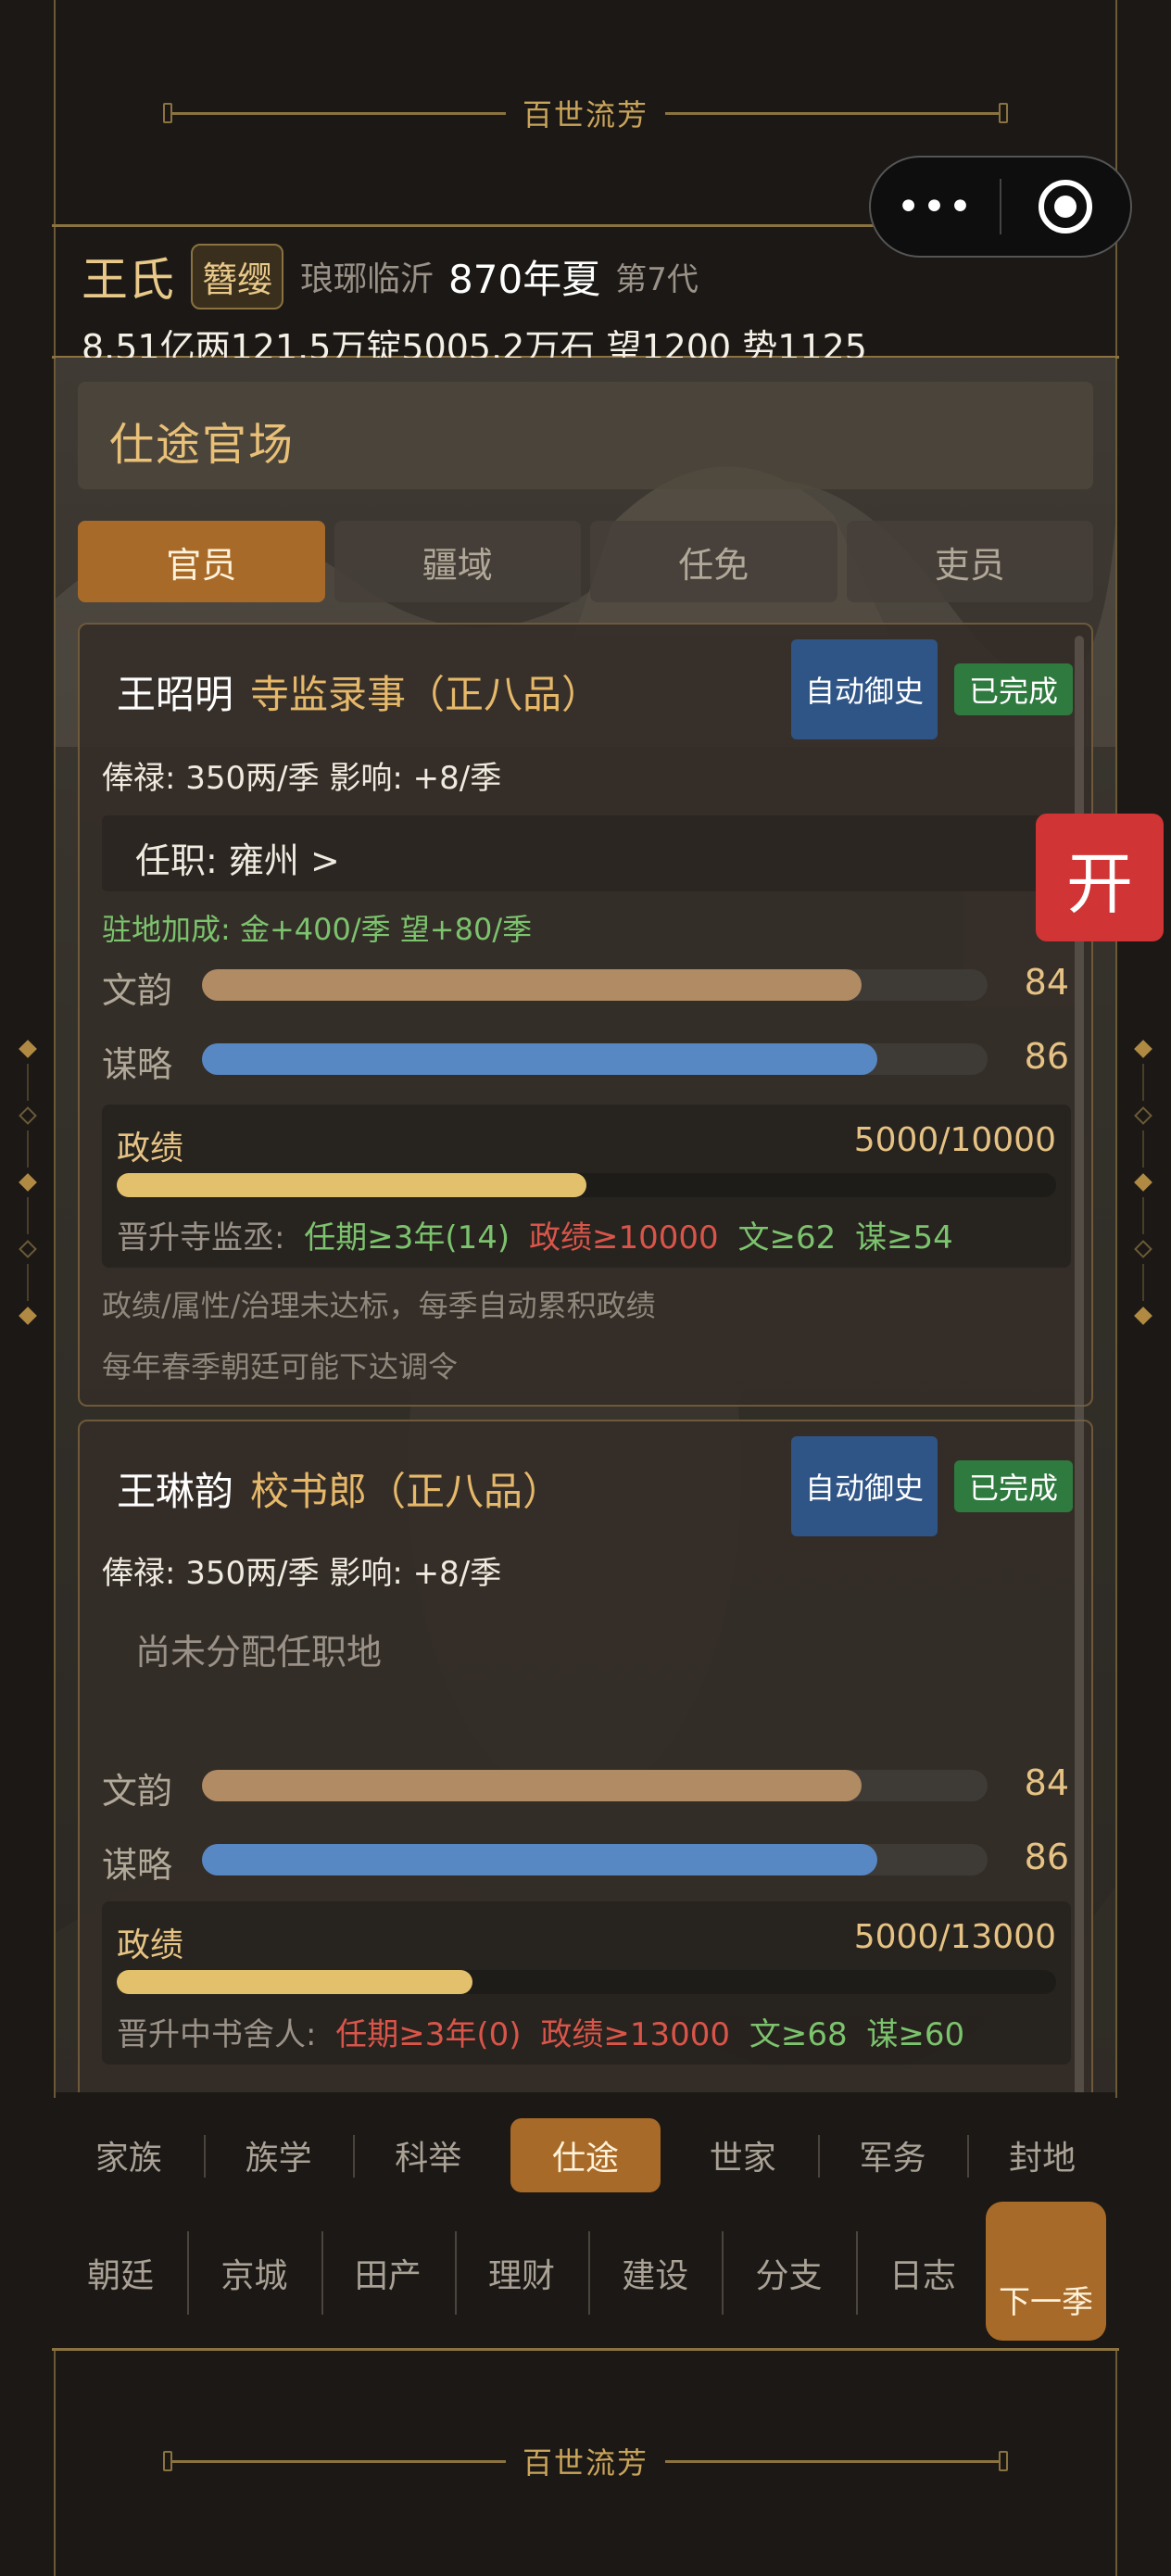 The height and width of the screenshot is (2576, 1171). I want to click on nav-secondary: 朝廷 京城 田产 理财 建设 分支 日志, so click(522, 2273).